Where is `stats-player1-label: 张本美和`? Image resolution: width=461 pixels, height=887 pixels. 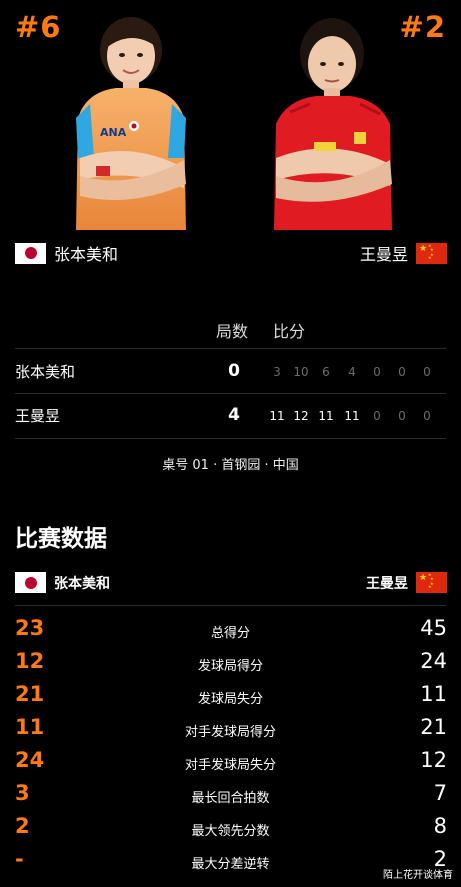 stats-player1-label: 张本美和 is located at coordinates (62, 582).